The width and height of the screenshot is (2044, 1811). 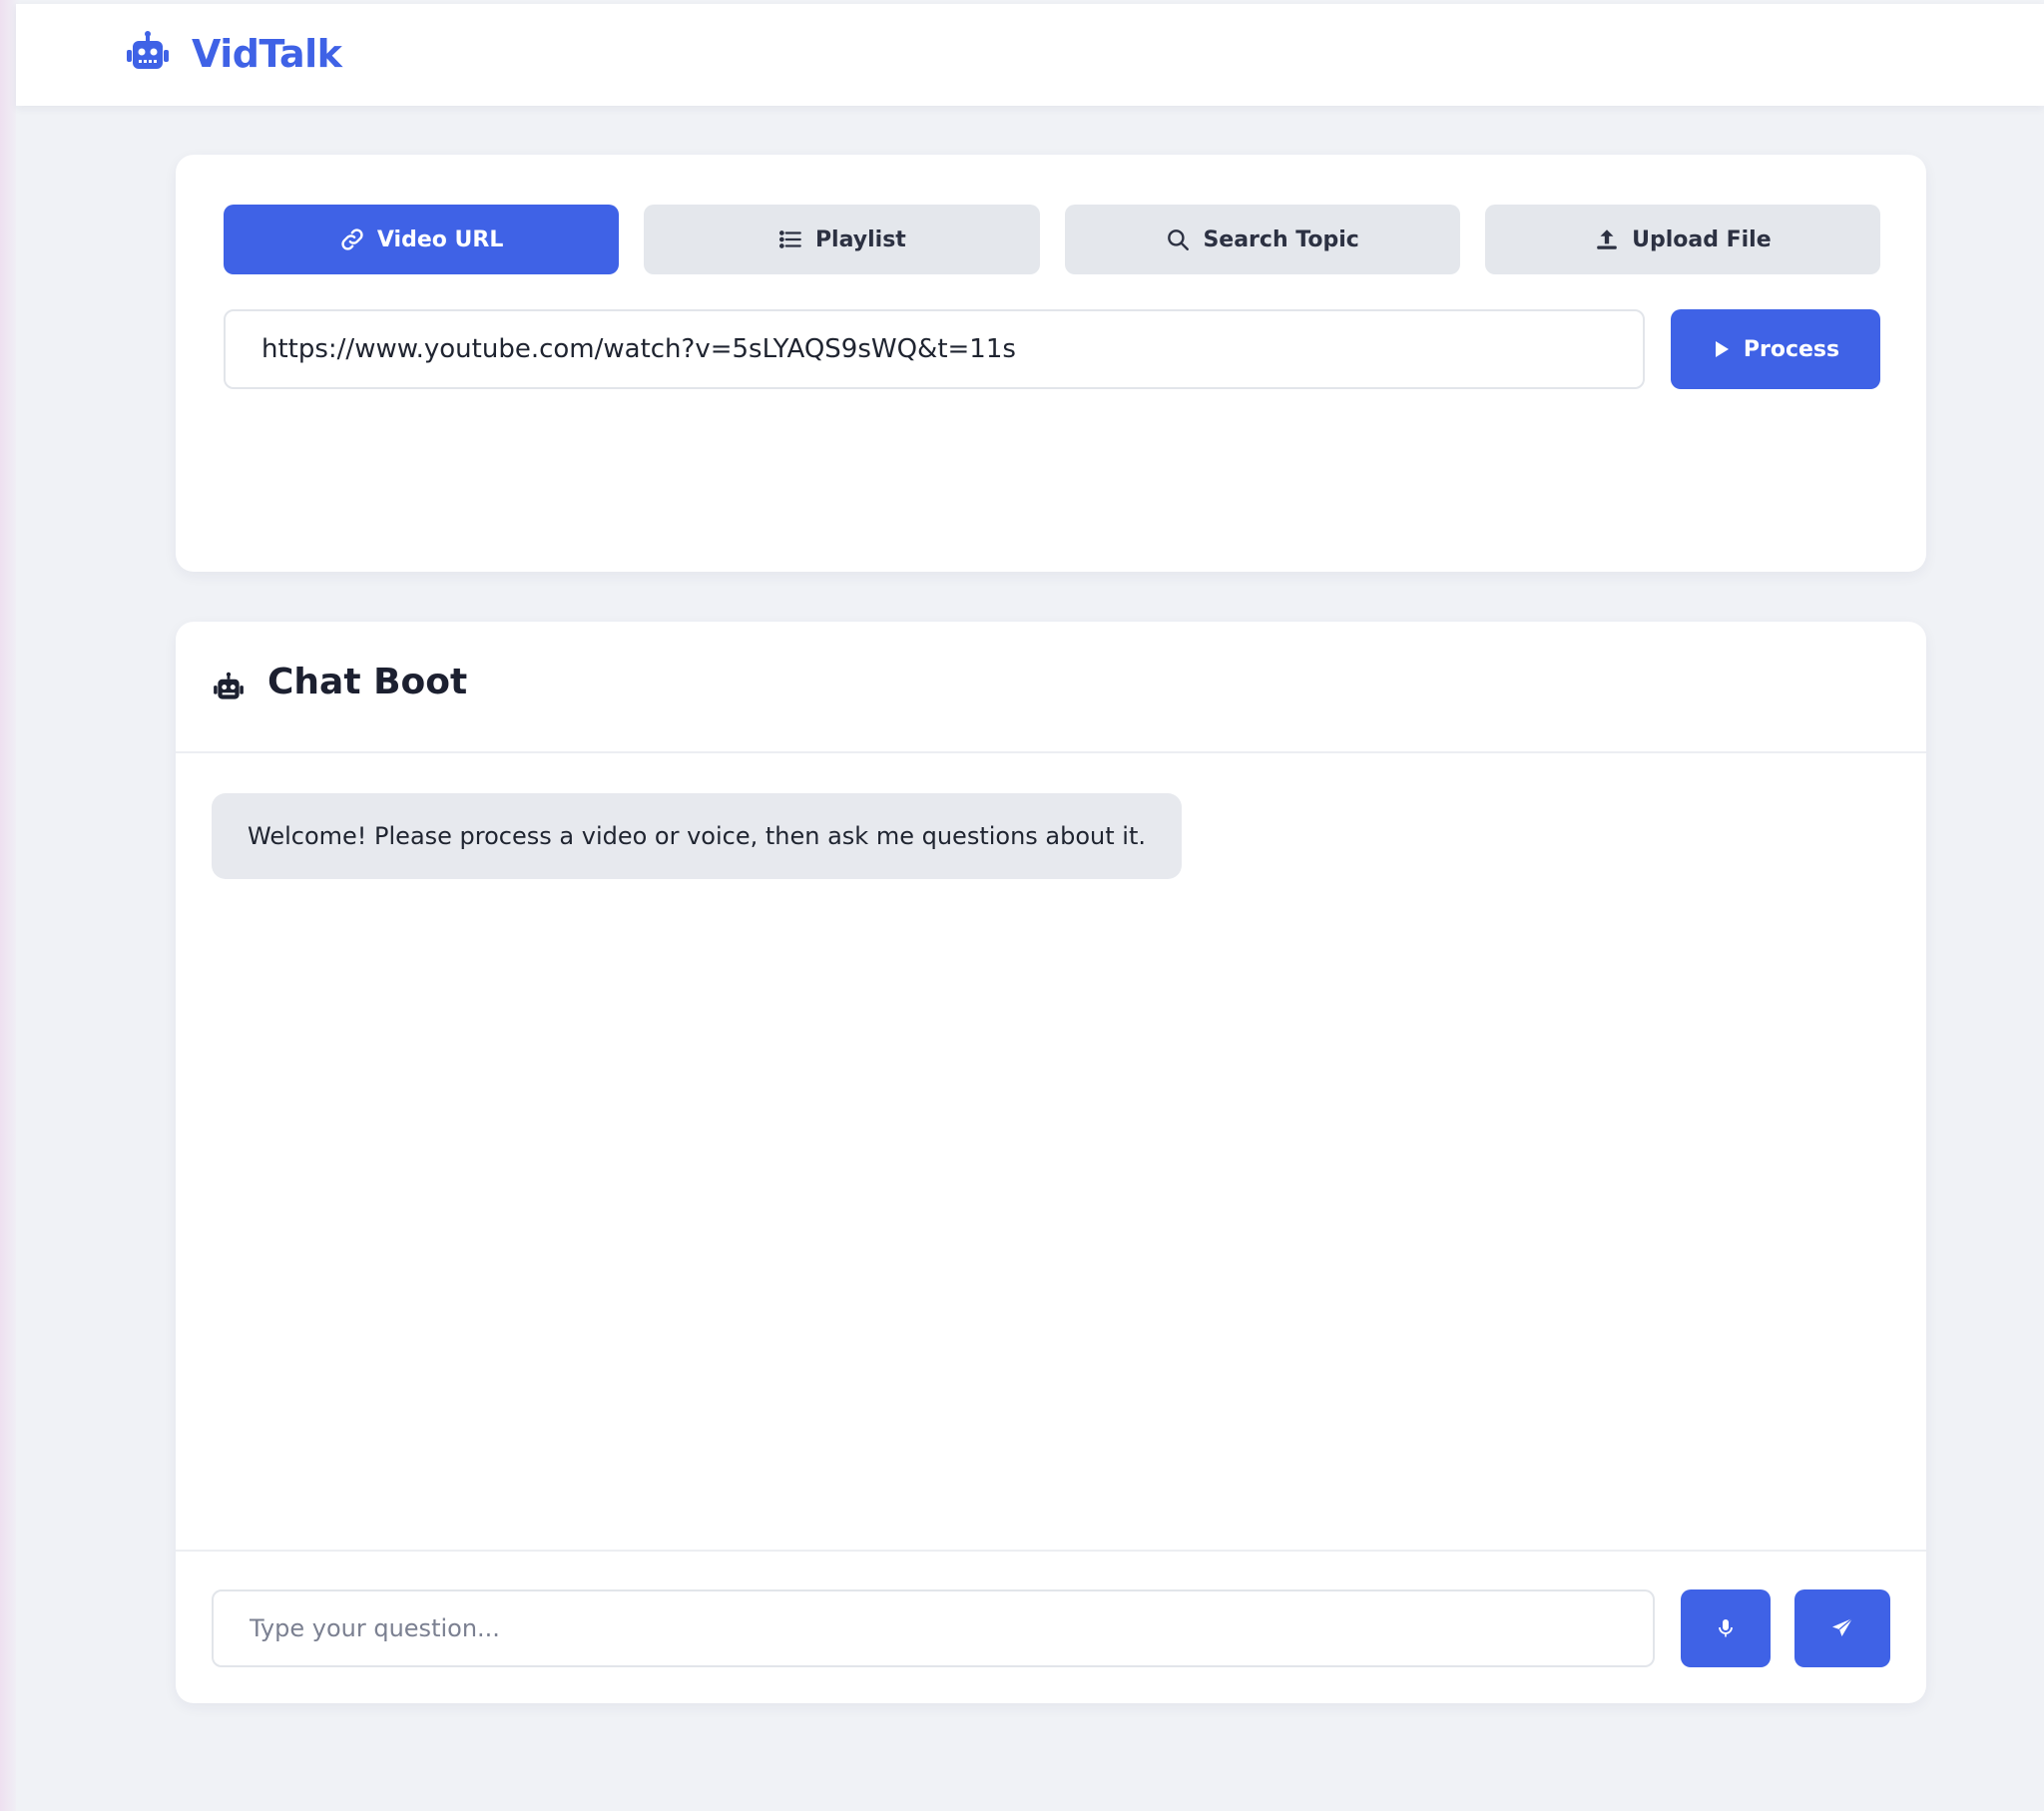 I want to click on list-icon, so click(x=790, y=239).